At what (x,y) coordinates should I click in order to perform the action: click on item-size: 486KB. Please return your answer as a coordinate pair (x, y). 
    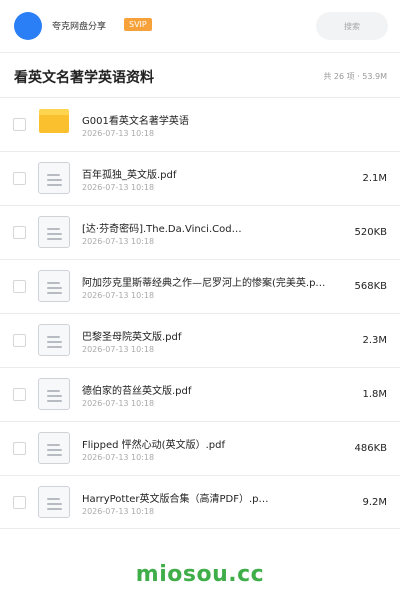
    Looking at the image, I should click on (370, 448).